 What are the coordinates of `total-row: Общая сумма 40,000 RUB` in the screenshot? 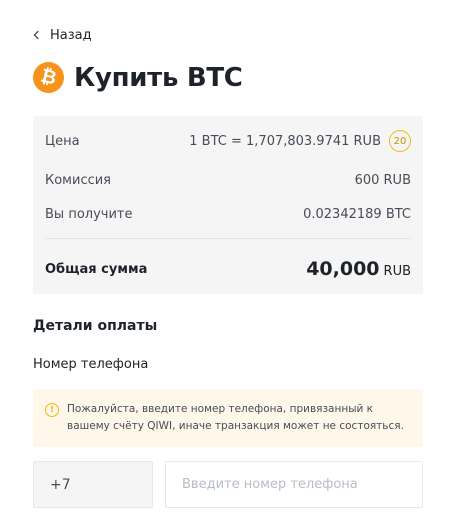 It's located at (228, 269).